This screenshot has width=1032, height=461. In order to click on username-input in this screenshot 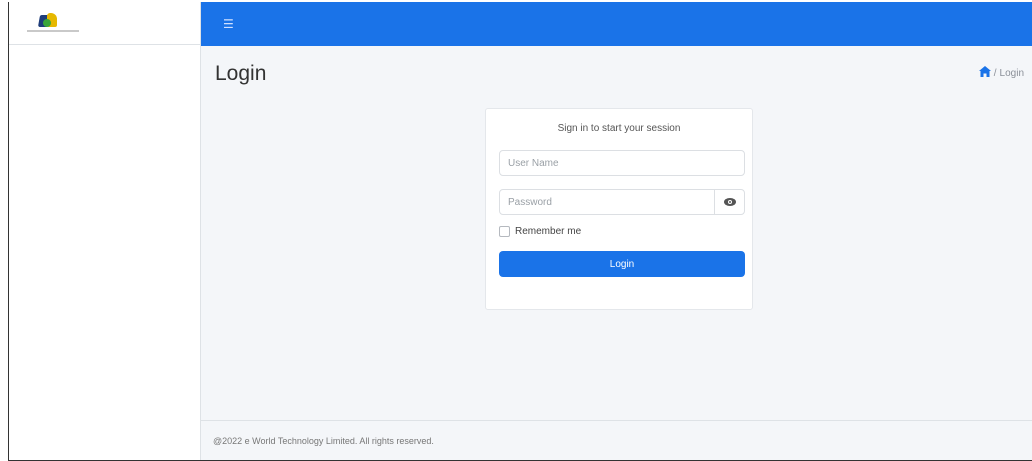, I will do `click(622, 163)`.